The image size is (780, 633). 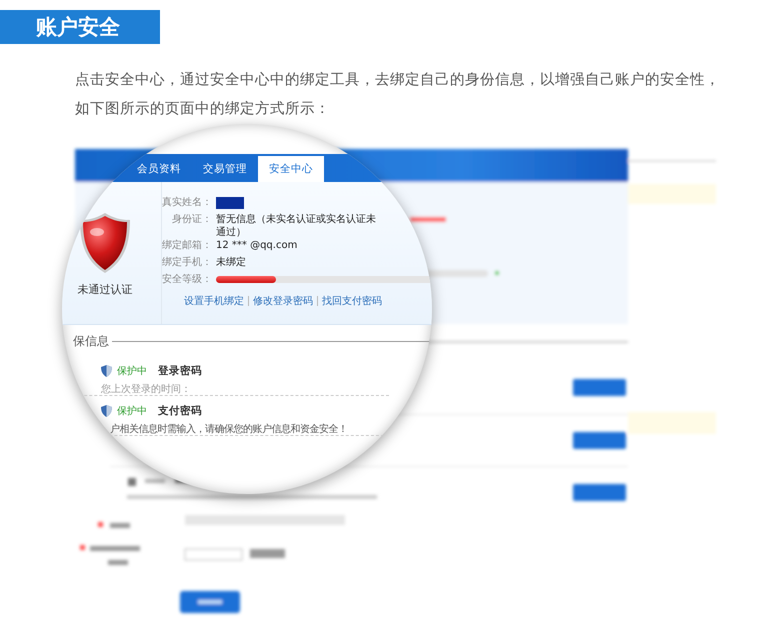 I want to click on action-link: 修改登录密码, so click(x=283, y=301).